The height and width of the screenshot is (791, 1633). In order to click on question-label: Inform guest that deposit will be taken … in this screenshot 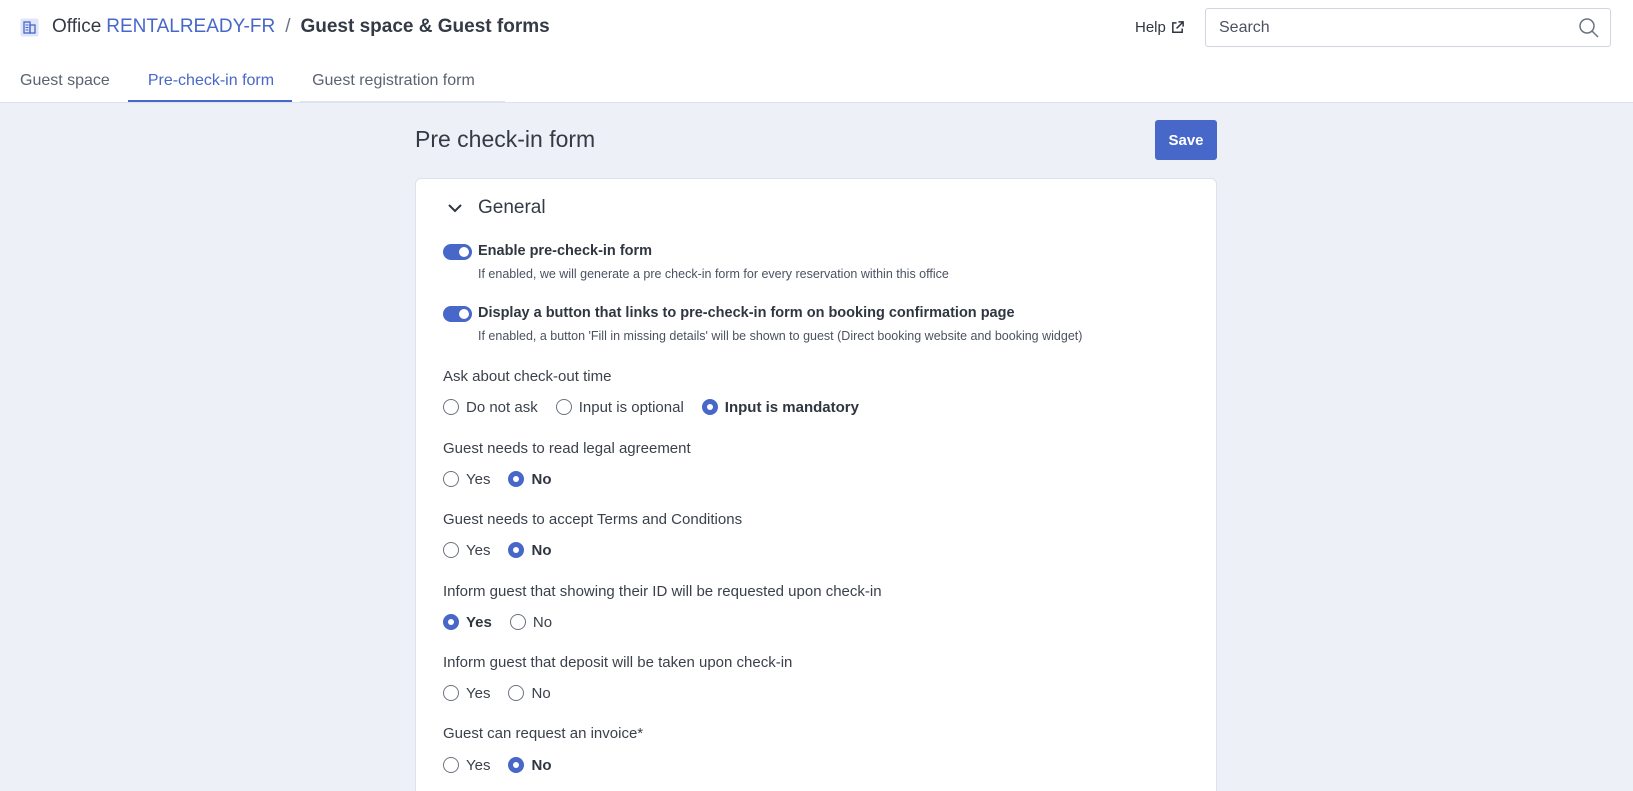, I will do `click(618, 662)`.